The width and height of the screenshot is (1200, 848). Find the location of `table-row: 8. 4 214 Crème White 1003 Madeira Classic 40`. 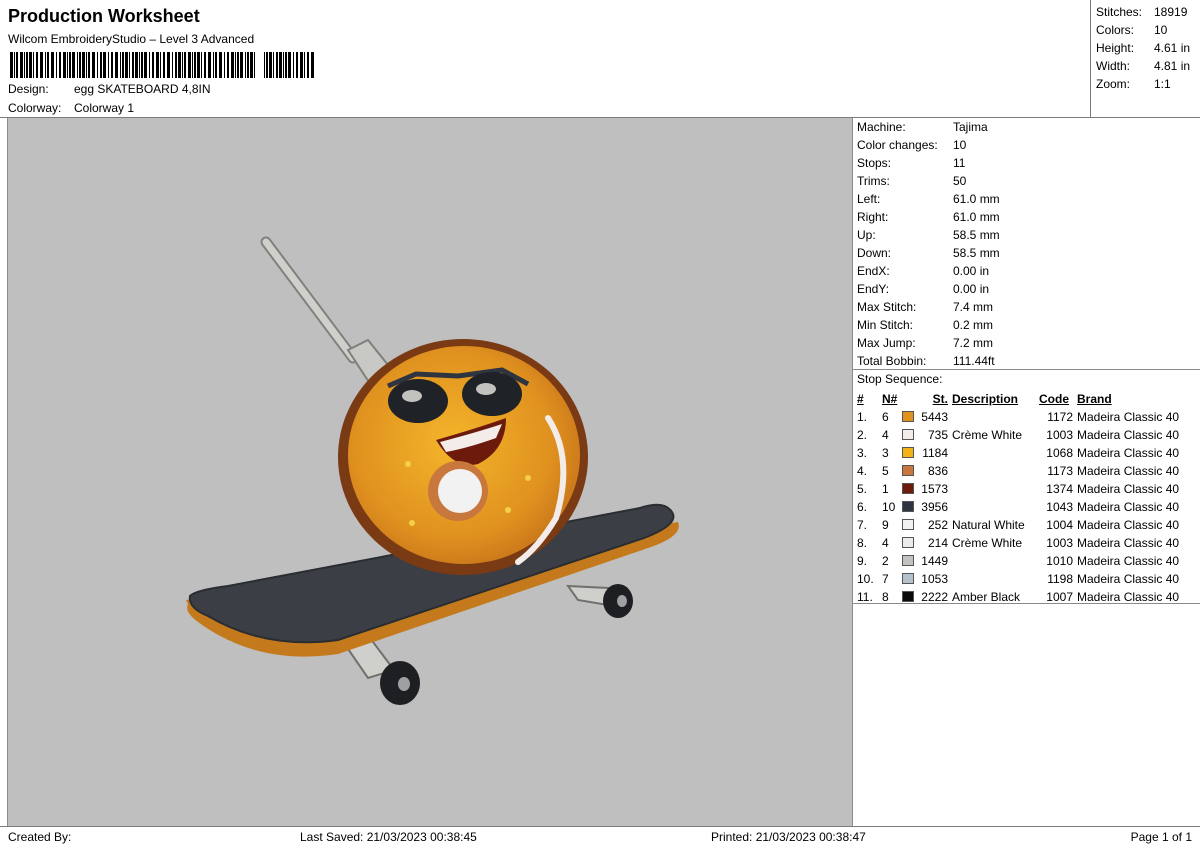

table-row: 8. 4 214 Crème White 1003 Madeira Classic 40 is located at coordinates (1018, 543).